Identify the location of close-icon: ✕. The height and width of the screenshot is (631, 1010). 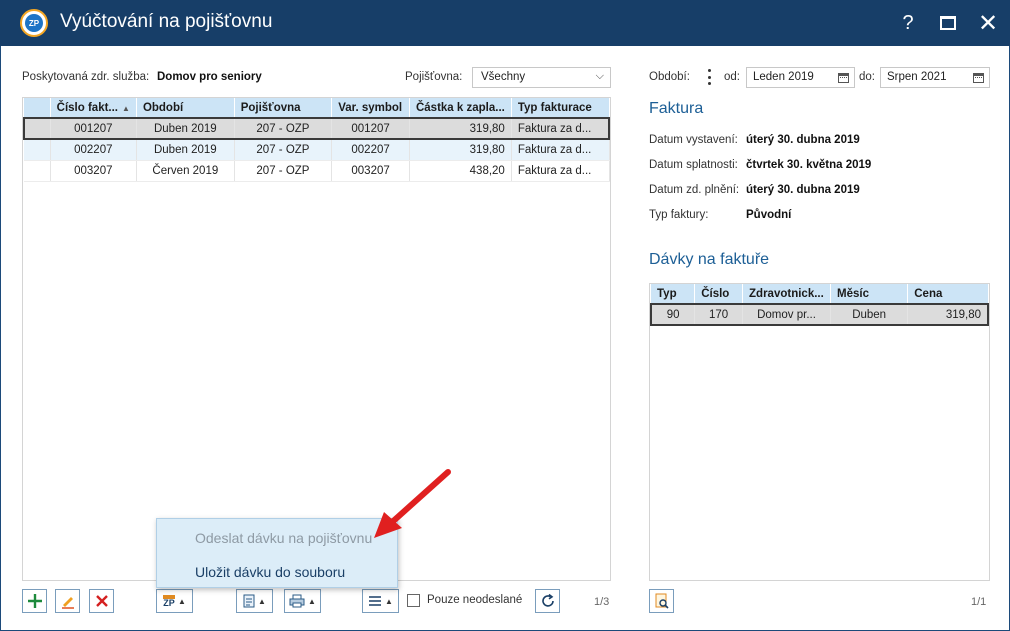
(988, 23).